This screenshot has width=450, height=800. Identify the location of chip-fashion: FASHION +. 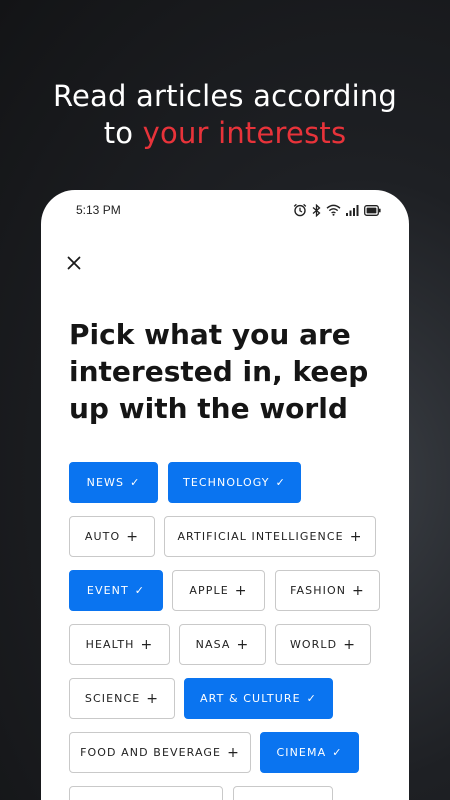
(327, 590).